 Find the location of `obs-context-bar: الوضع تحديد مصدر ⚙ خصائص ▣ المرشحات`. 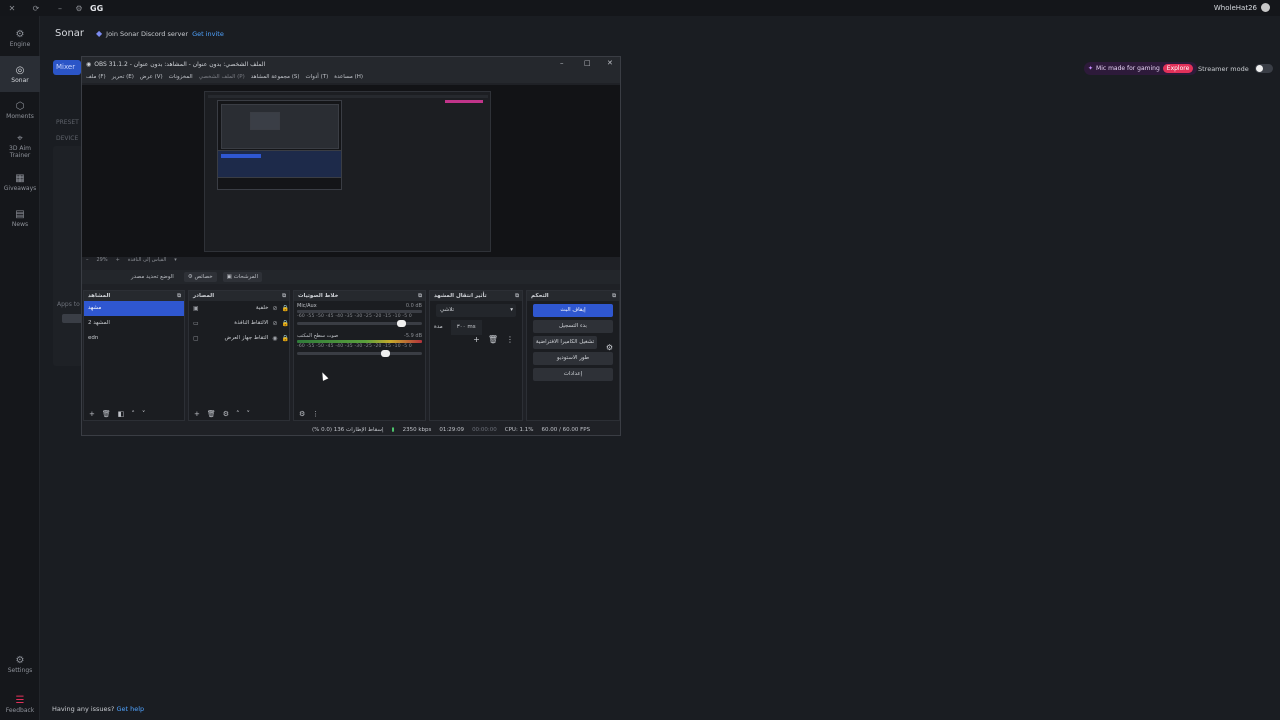

obs-context-bar: الوضع تحديد مصدر ⚙ خصائص ▣ المرشحات is located at coordinates (351, 277).